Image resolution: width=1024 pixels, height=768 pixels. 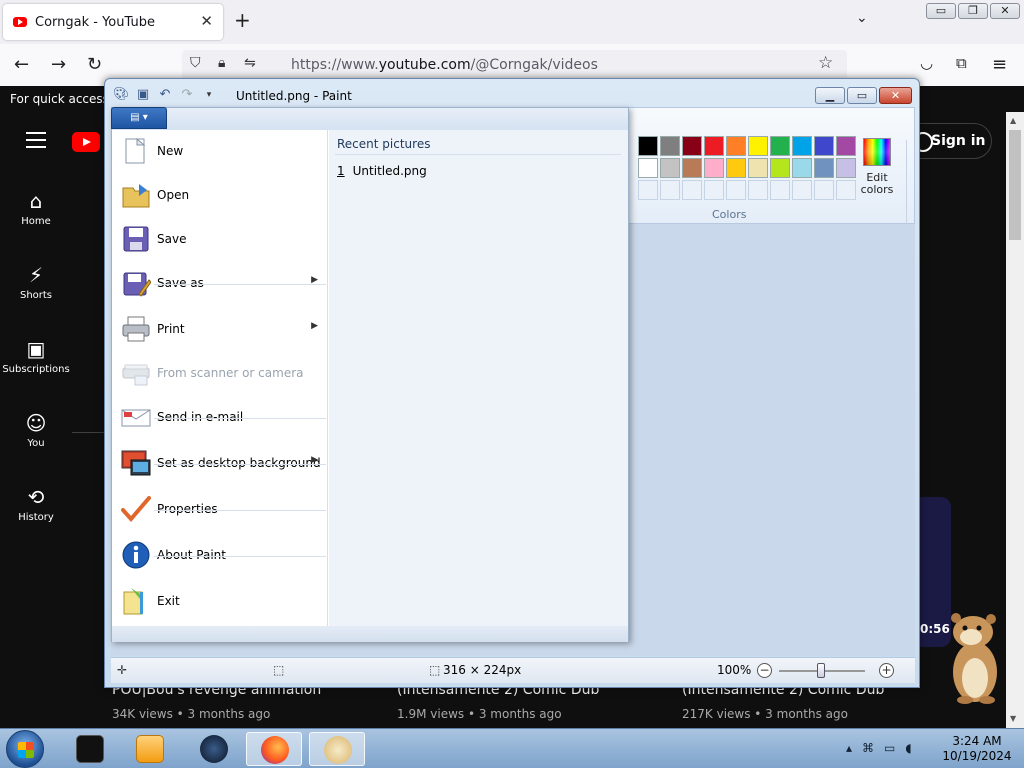 What do you see at coordinates (143, 95) in the screenshot?
I see `save-floppy-icon: ▣` at bounding box center [143, 95].